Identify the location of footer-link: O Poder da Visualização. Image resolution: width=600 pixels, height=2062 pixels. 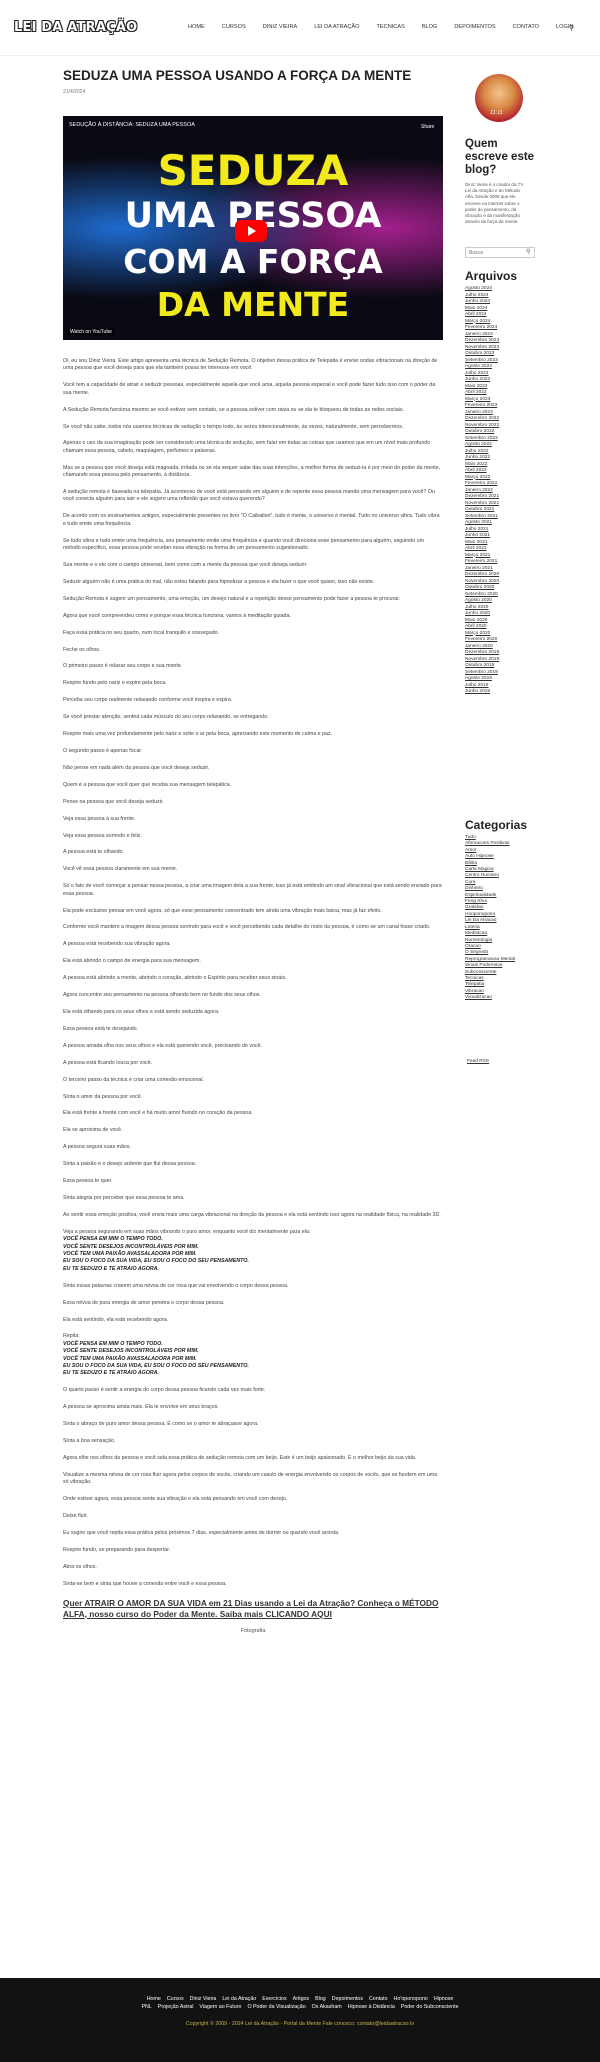
(276, 2007).